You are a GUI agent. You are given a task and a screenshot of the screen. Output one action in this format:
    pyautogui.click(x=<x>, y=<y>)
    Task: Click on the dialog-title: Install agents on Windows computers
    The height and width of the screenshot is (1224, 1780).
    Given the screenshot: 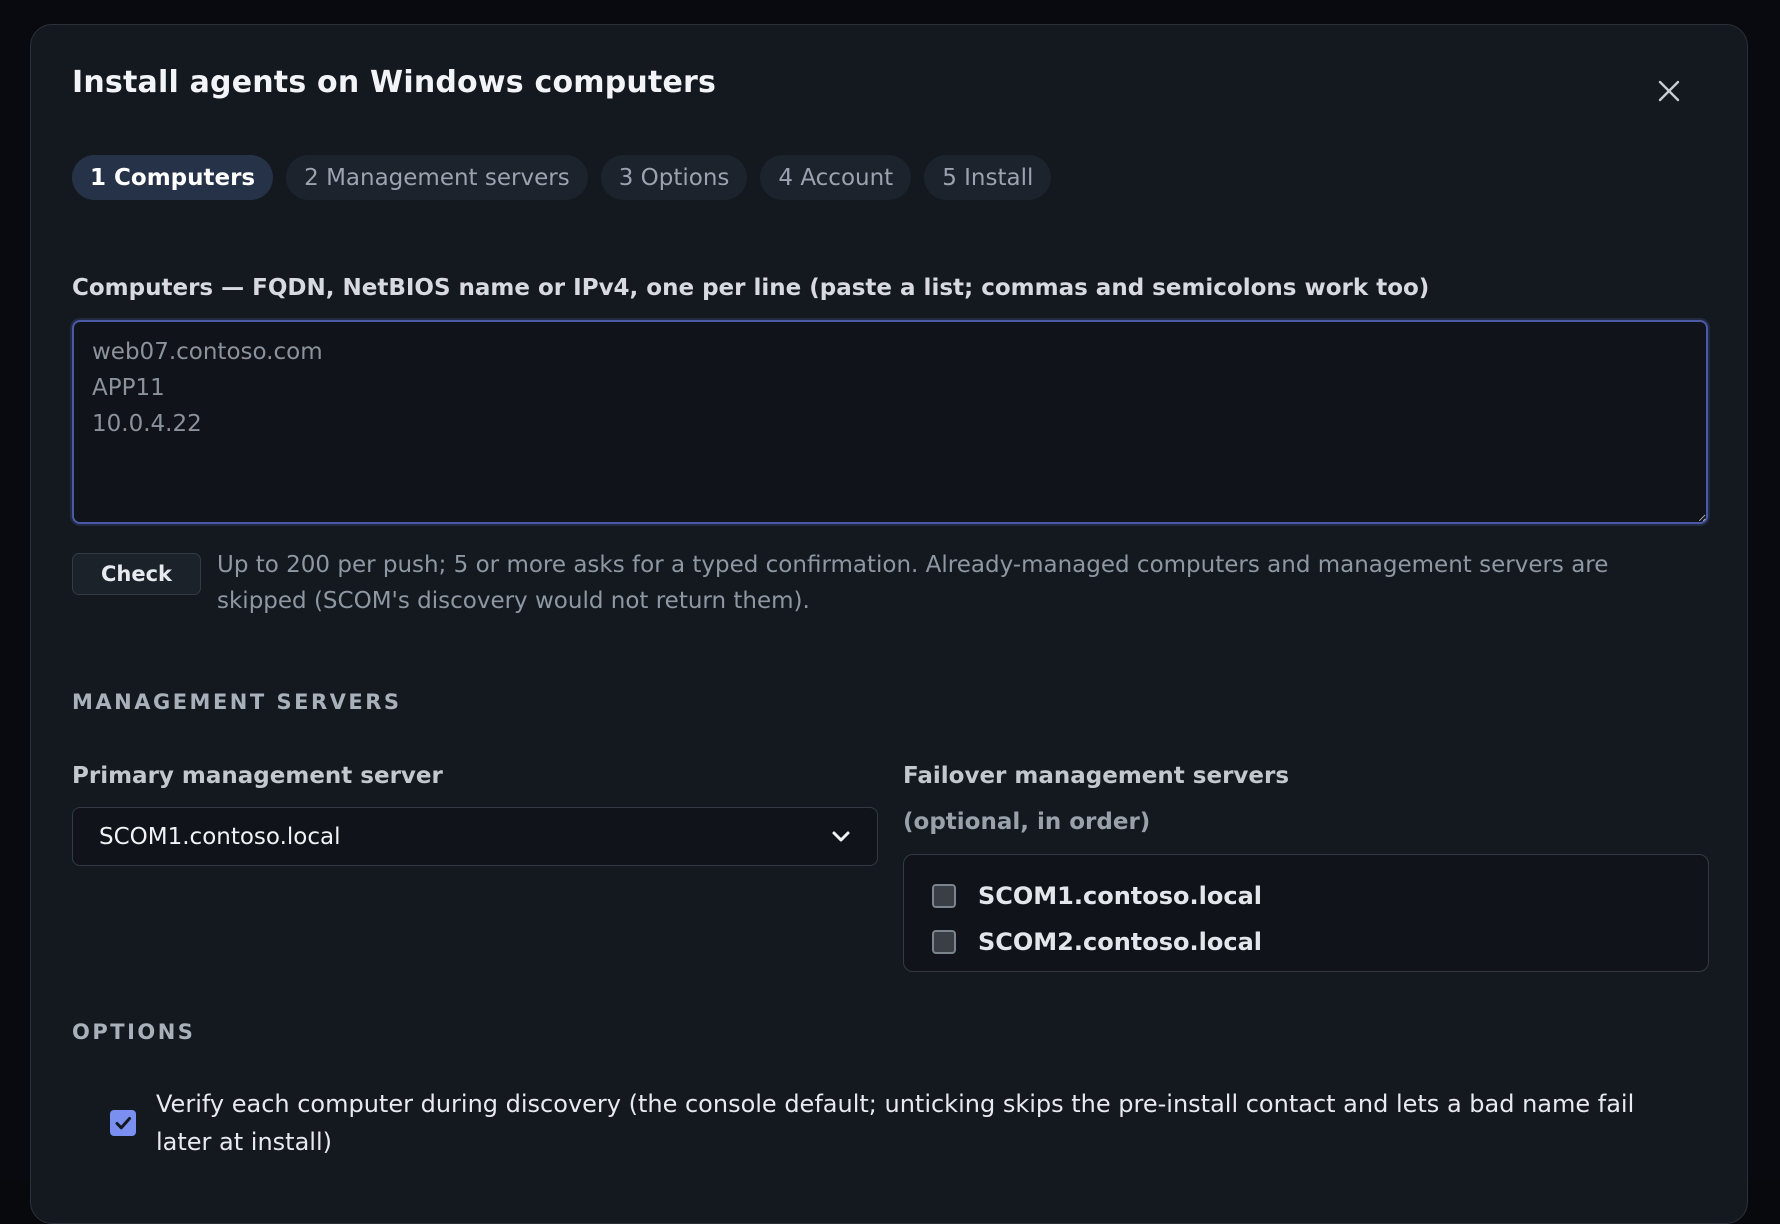 What is the action you would take?
    pyautogui.click(x=394, y=82)
    